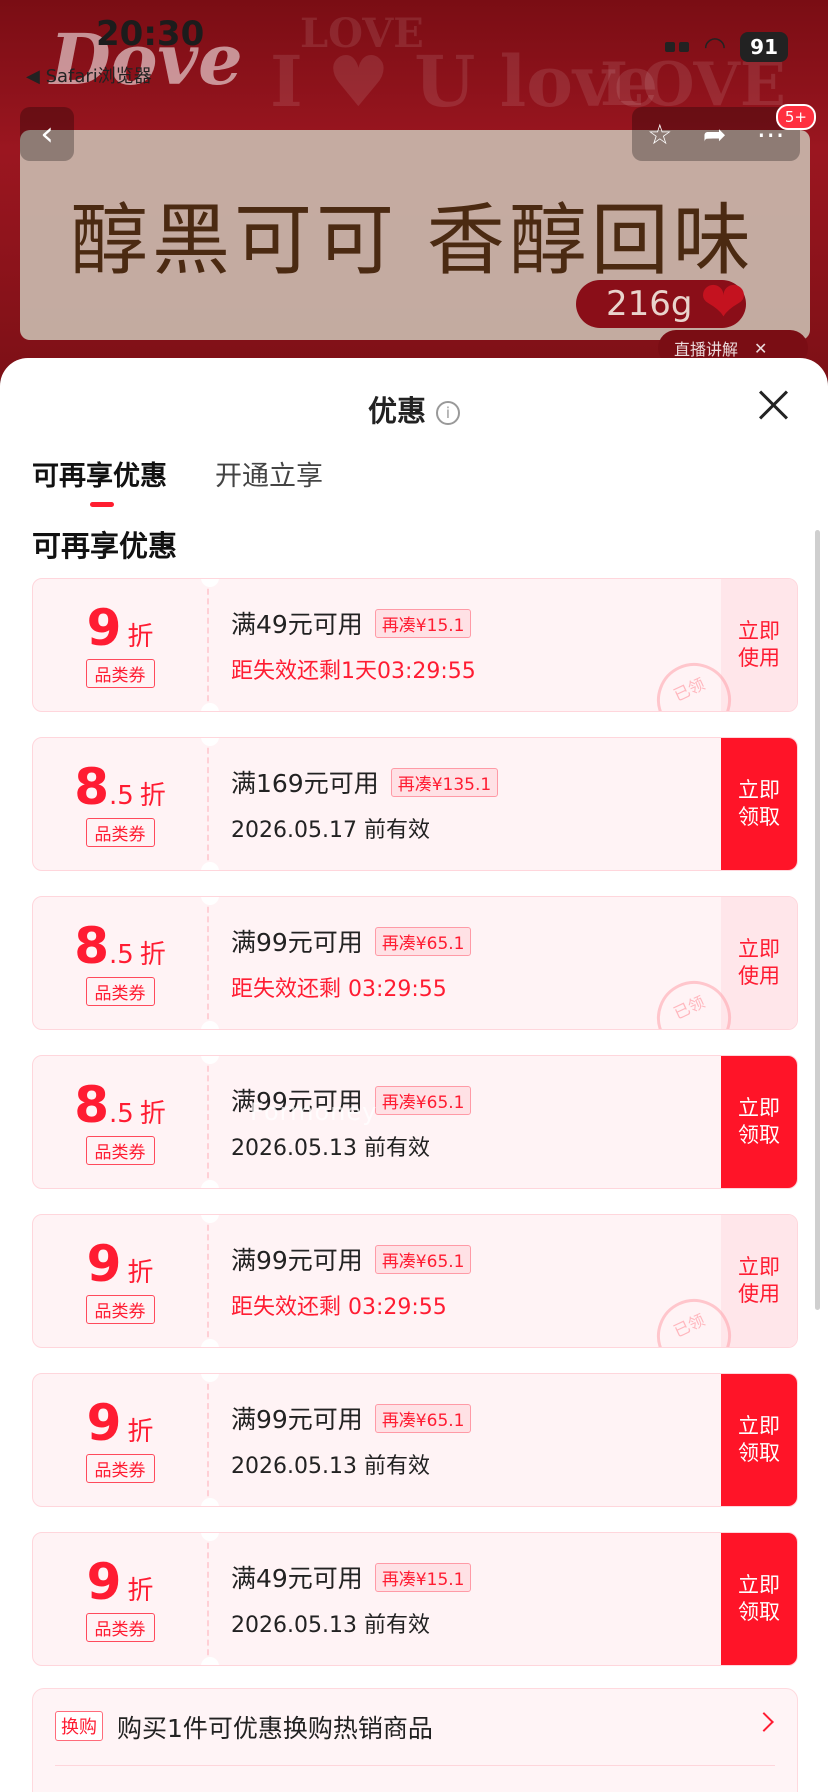 The image size is (828, 1792). Describe the element at coordinates (396, 411) in the screenshot. I see `sheet-title-text: 优惠` at that location.